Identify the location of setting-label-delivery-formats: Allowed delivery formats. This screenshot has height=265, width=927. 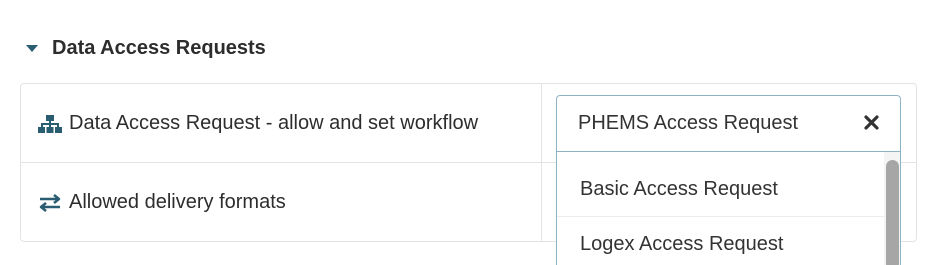
(161, 202).